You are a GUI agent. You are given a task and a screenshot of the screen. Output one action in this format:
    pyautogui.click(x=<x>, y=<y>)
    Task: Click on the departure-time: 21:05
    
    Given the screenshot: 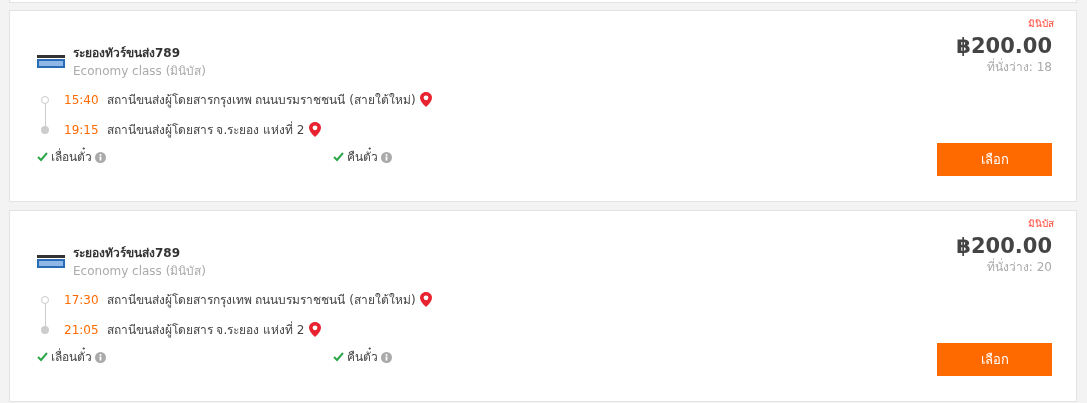 What is the action you would take?
    pyautogui.click(x=81, y=330)
    